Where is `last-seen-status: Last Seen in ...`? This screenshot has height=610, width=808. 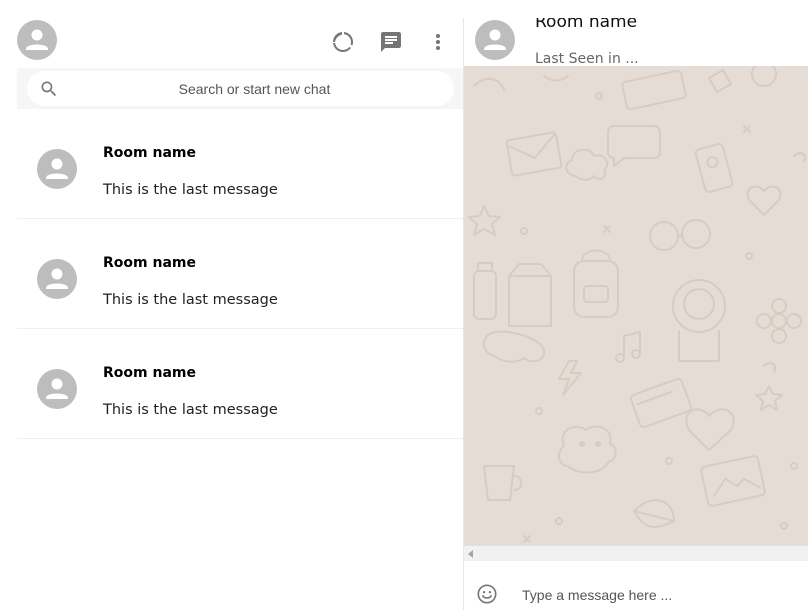
last-seen-status: Last Seen in ... is located at coordinates (587, 58).